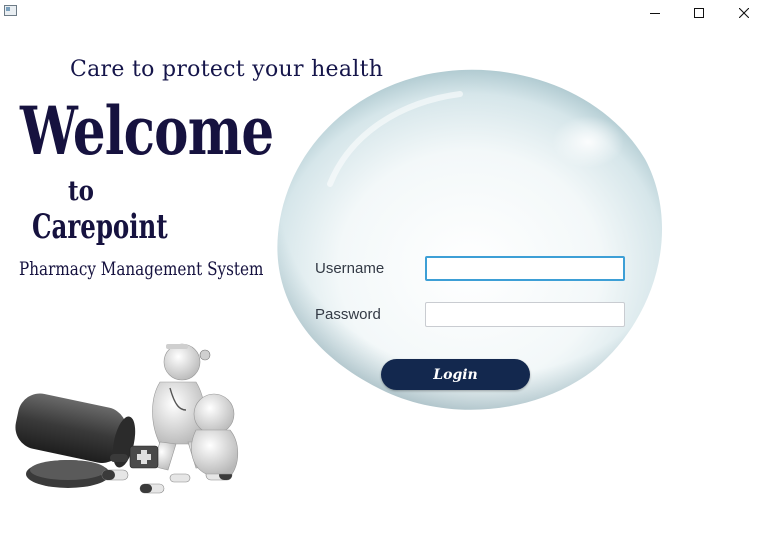 This screenshot has width=767, height=534. I want to click on login-button: Login, so click(455, 374).